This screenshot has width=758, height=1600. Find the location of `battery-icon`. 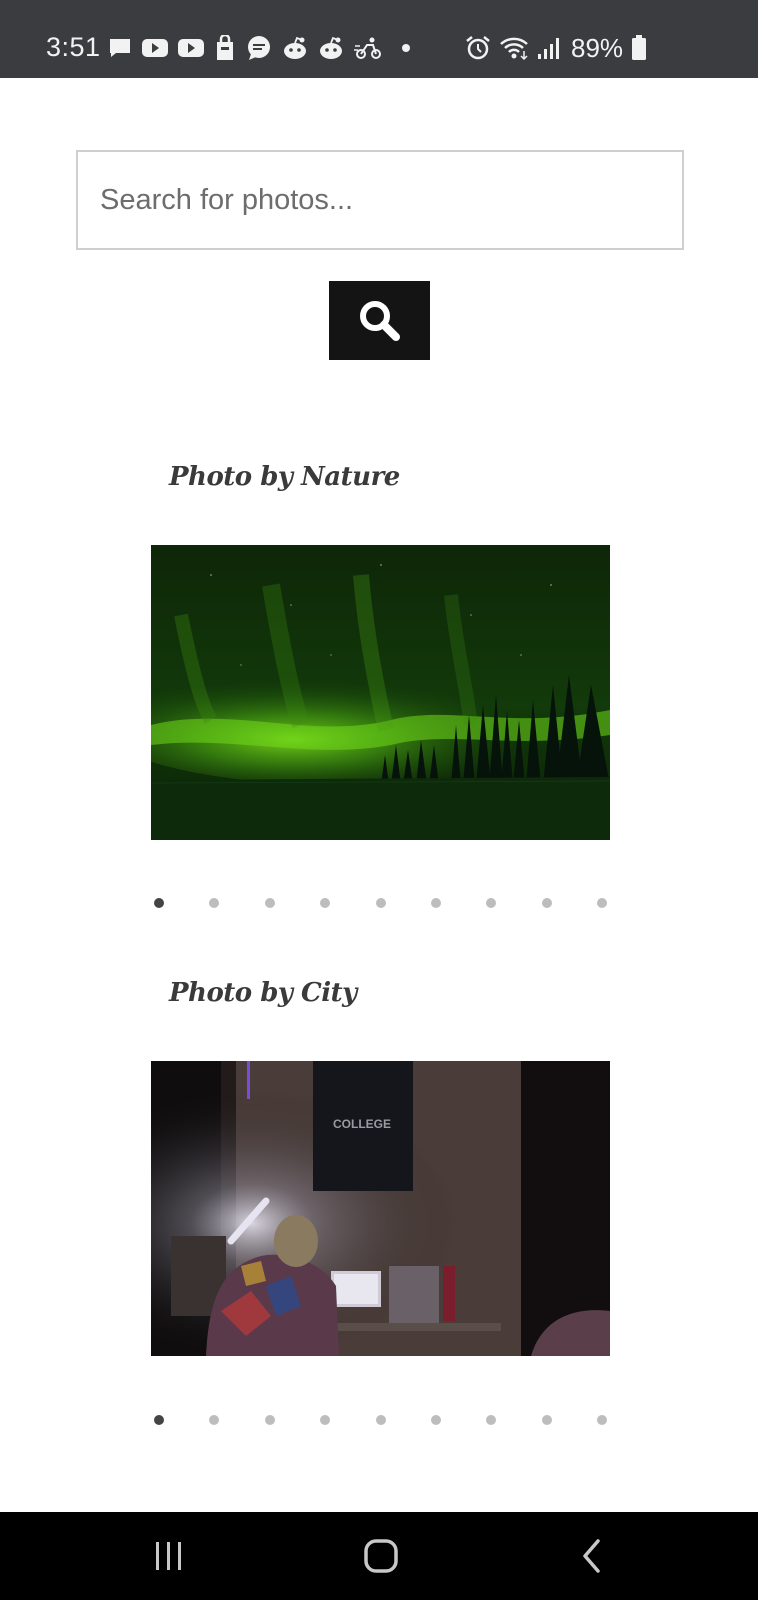

battery-icon is located at coordinates (639, 47).